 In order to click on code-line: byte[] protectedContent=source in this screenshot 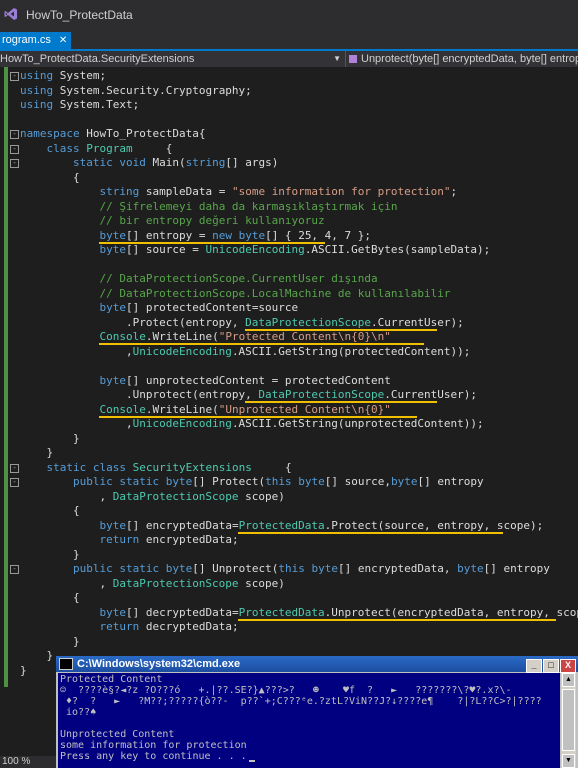, I will do `click(159, 308)`.